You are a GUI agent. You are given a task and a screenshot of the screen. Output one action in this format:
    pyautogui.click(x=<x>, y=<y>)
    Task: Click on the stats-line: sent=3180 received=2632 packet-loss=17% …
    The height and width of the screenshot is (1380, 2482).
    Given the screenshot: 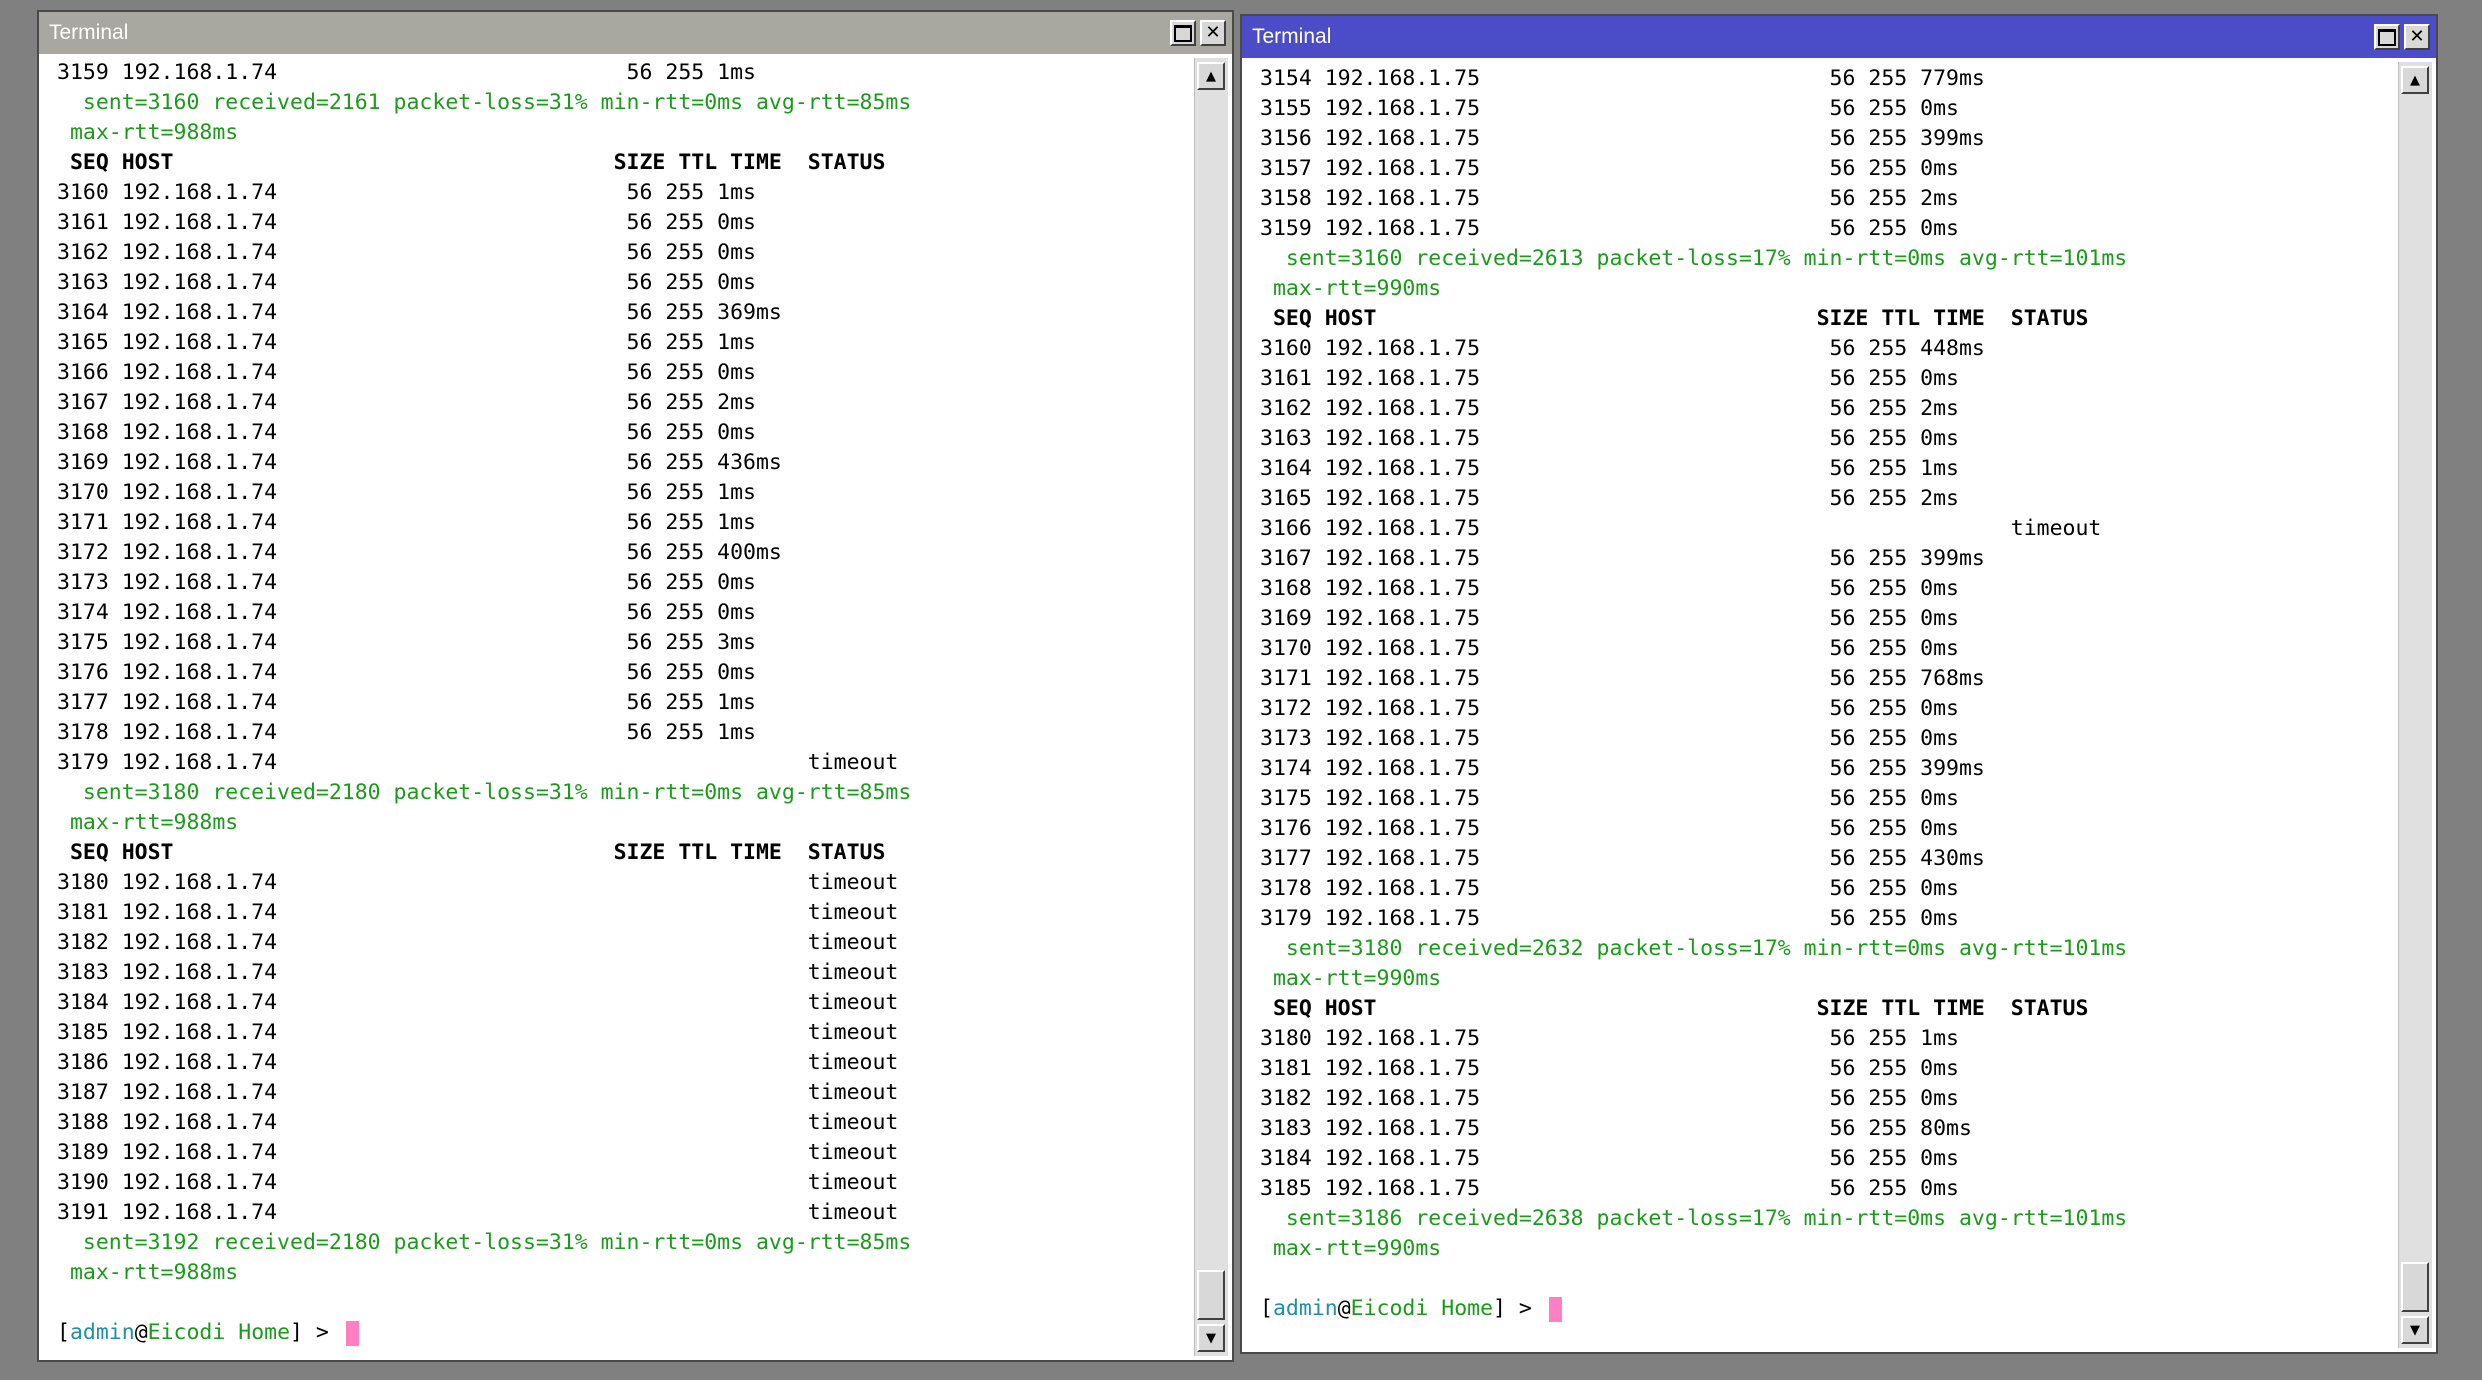 What is the action you would take?
    pyautogui.click(x=1694, y=948)
    